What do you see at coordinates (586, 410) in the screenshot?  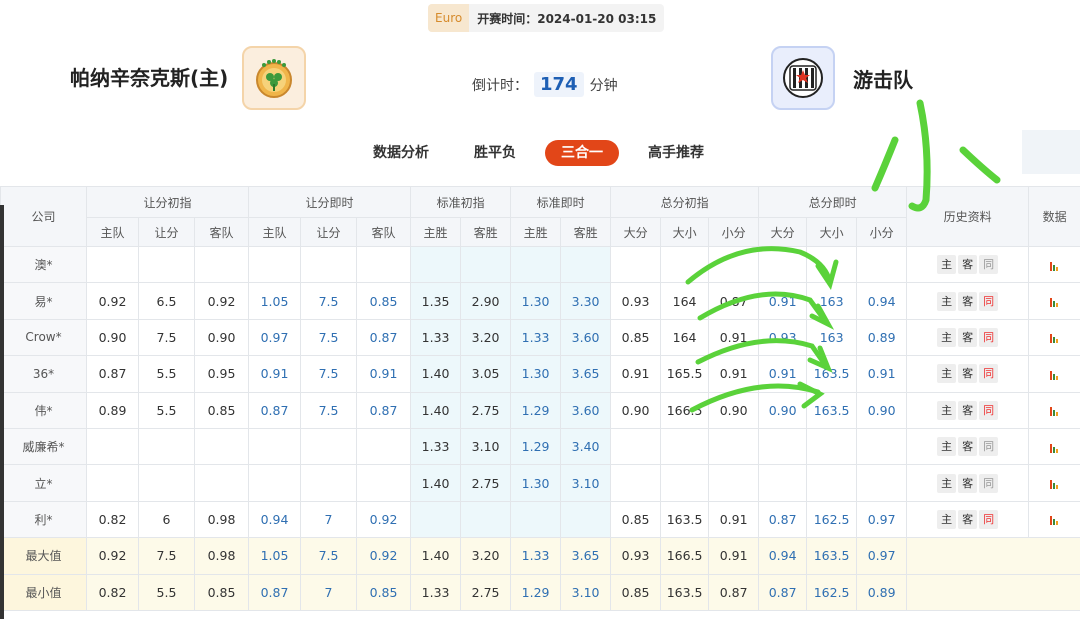 I see `odds-cell: 3.60` at bounding box center [586, 410].